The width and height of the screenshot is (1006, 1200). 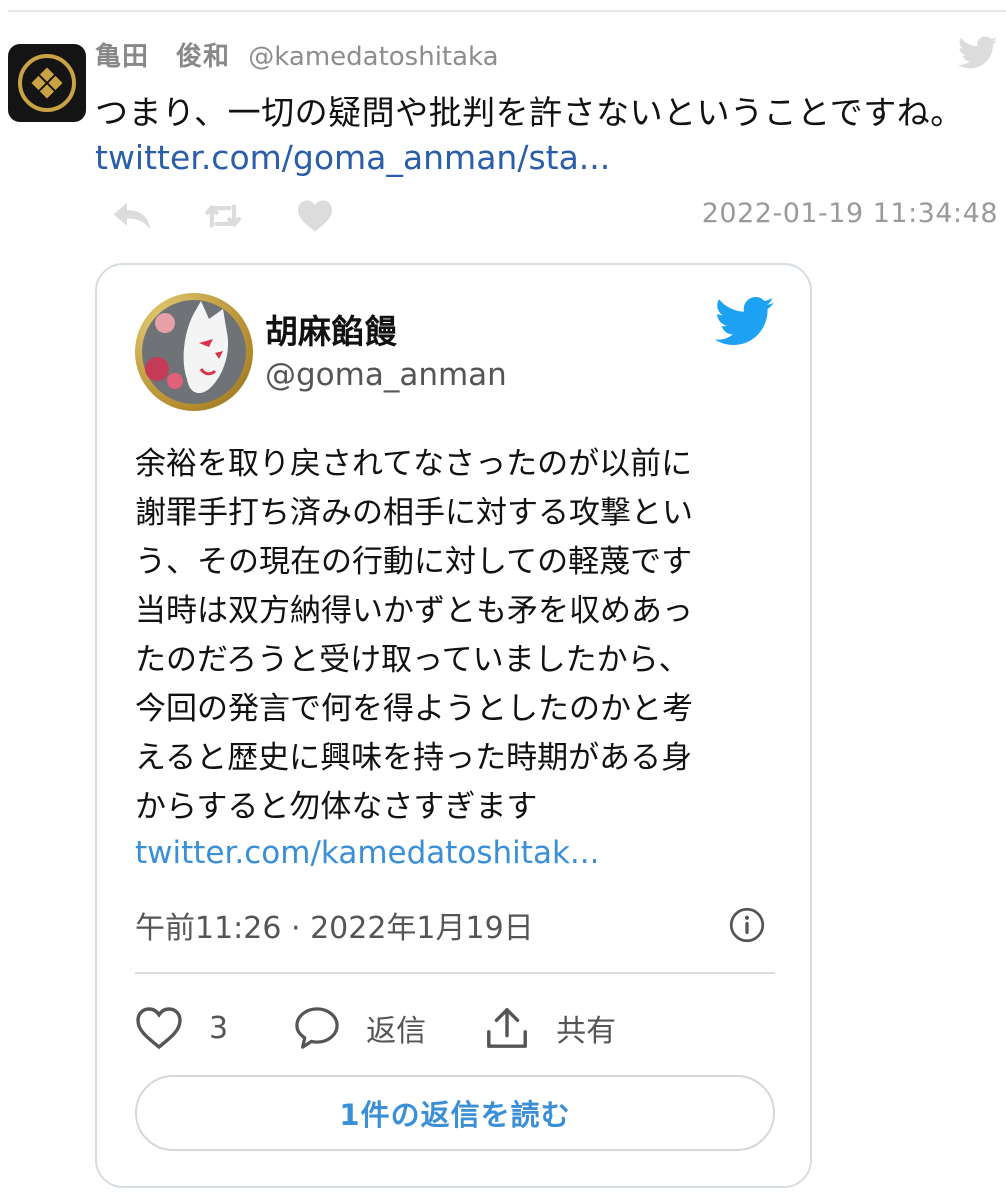 I want to click on text-line: えると歴史に興味を持った時期がある身, so click(x=414, y=758).